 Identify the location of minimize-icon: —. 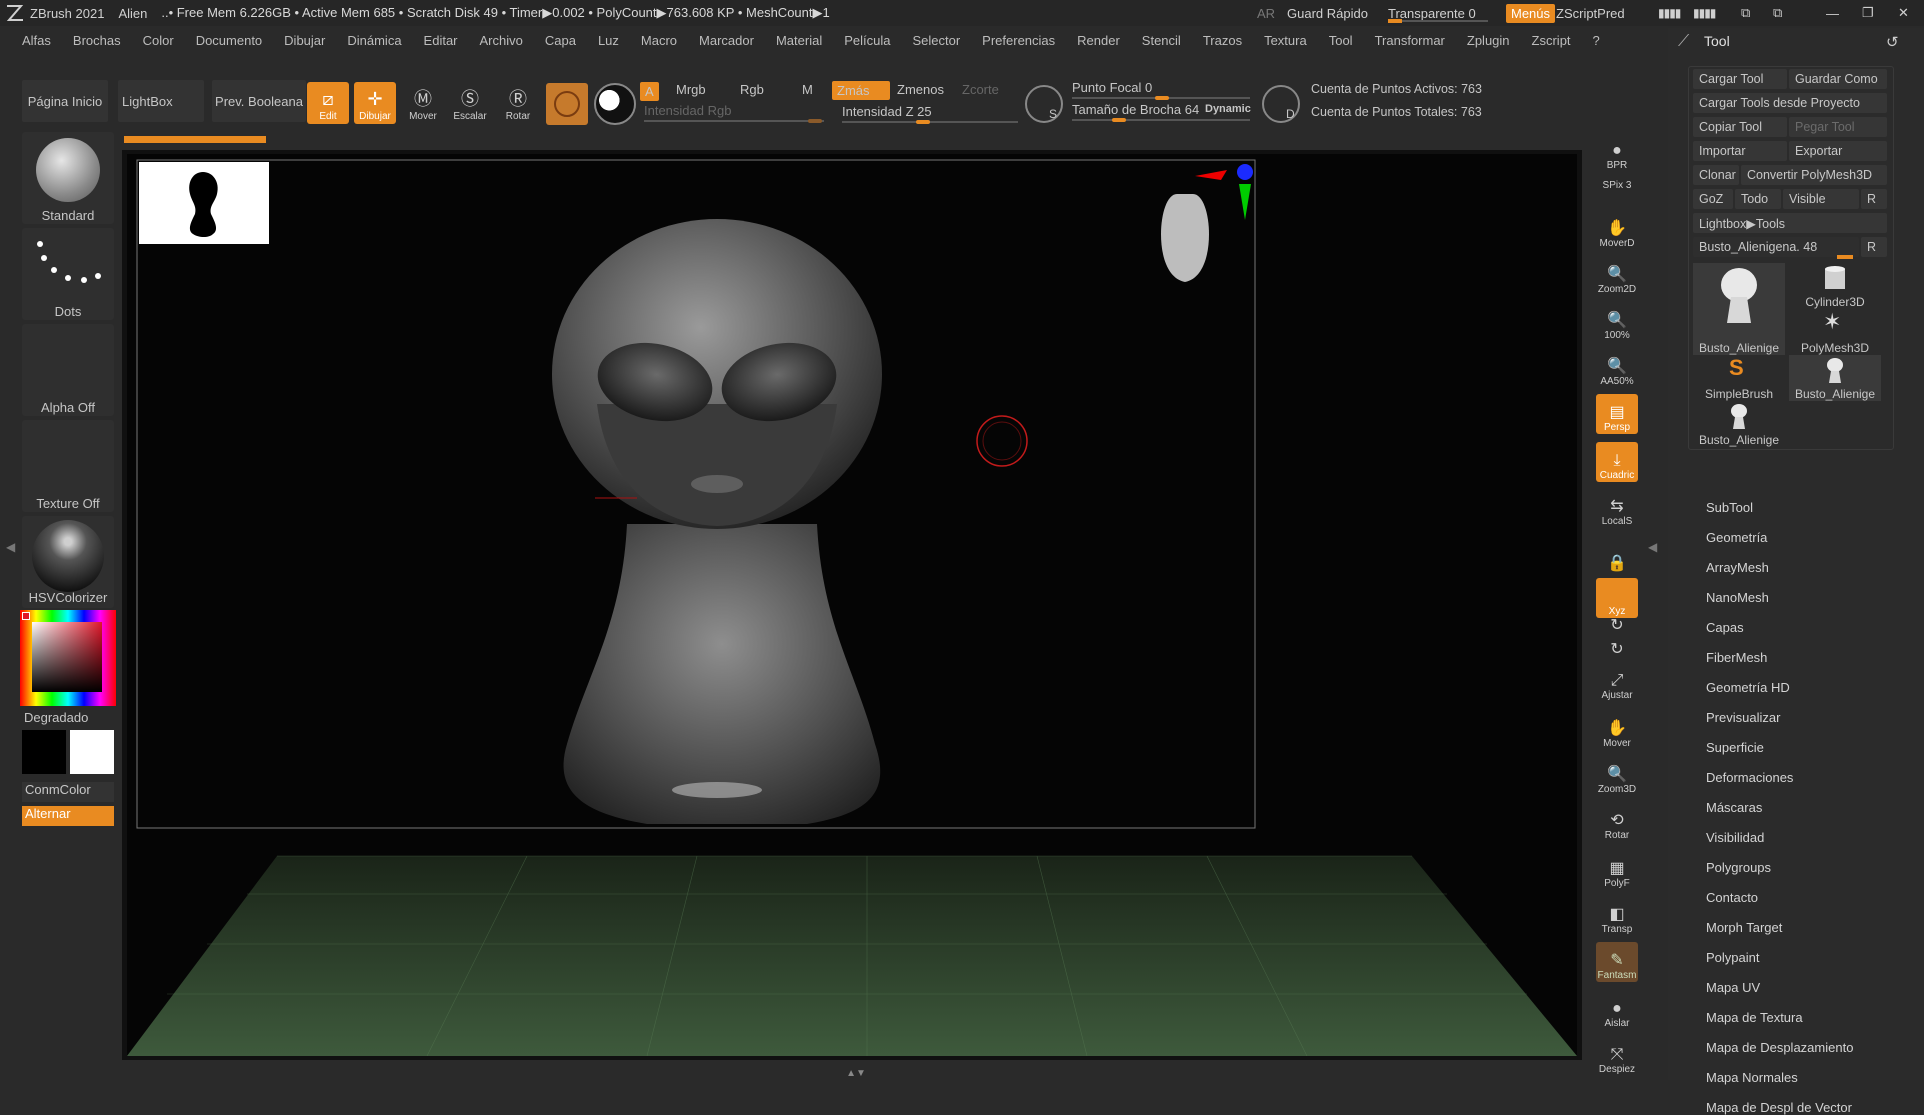
(1832, 13).